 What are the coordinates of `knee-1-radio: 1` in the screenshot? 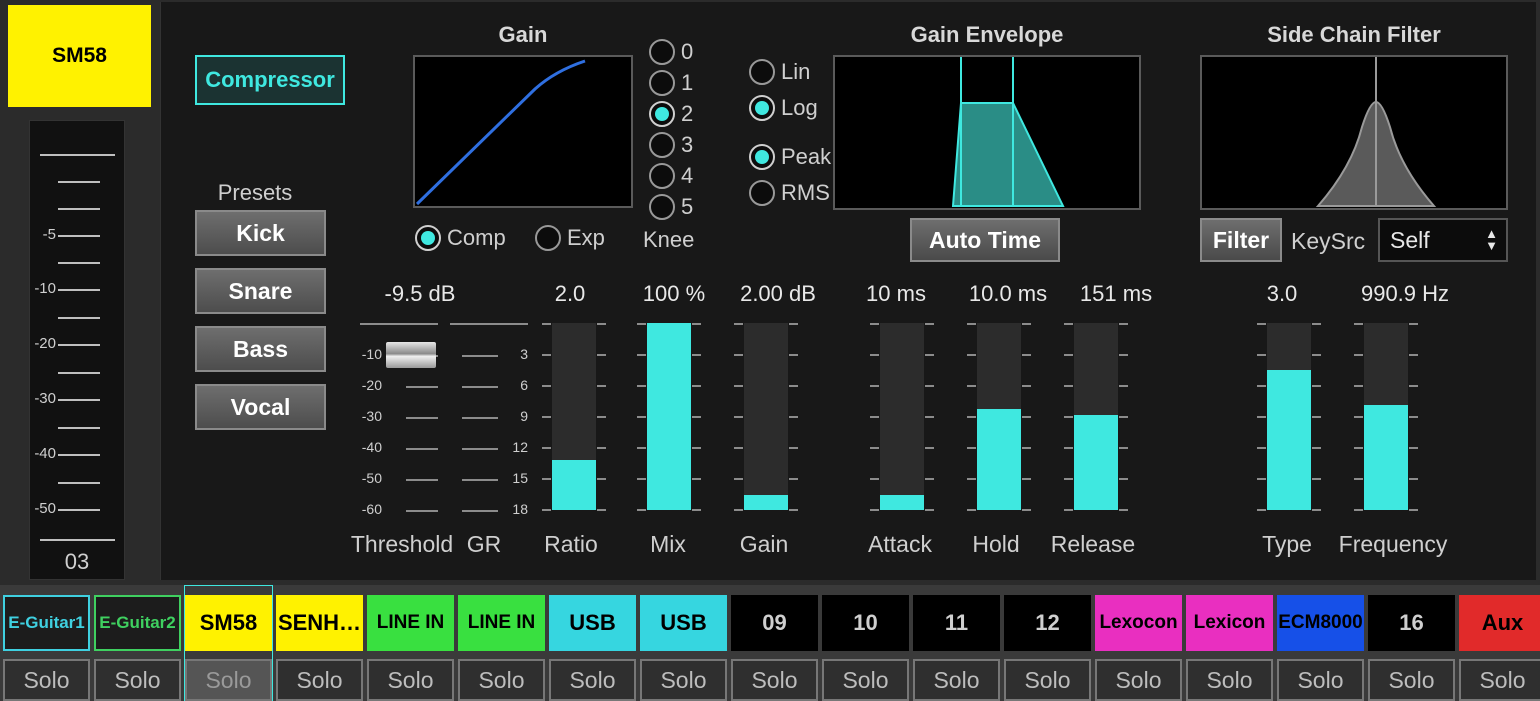 It's located at (671, 83).